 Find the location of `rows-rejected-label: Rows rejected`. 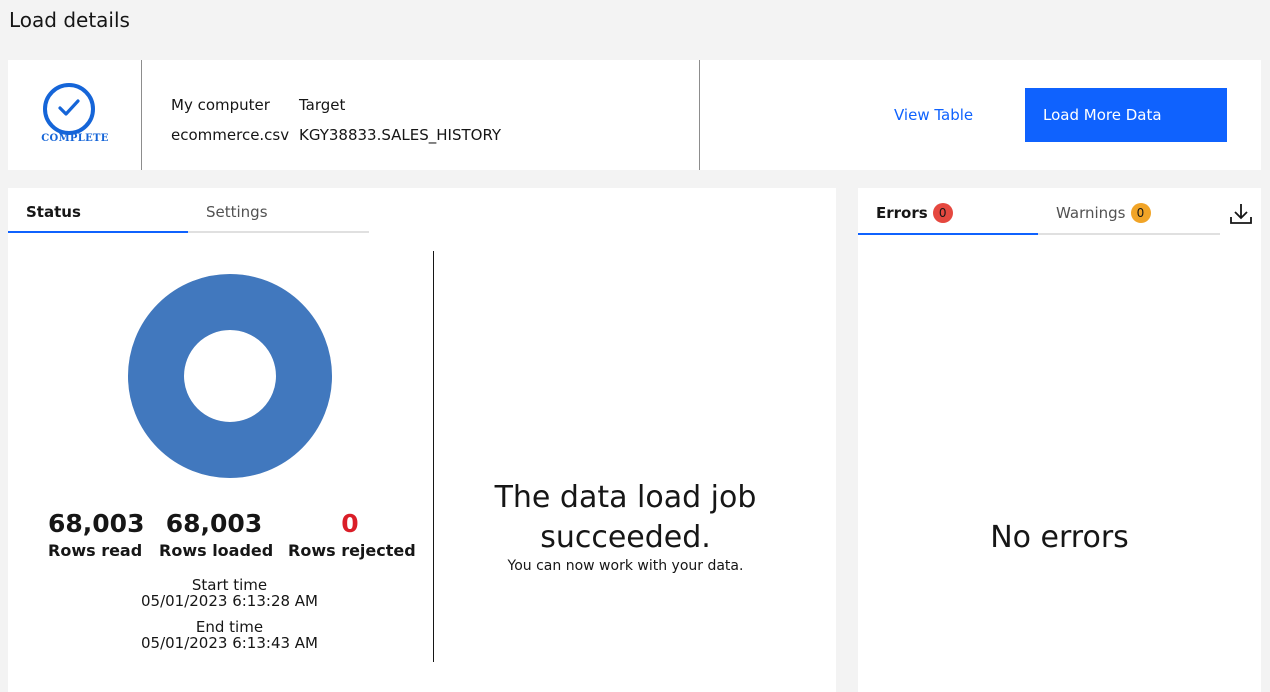

rows-rejected-label: Rows rejected is located at coordinates (352, 550).